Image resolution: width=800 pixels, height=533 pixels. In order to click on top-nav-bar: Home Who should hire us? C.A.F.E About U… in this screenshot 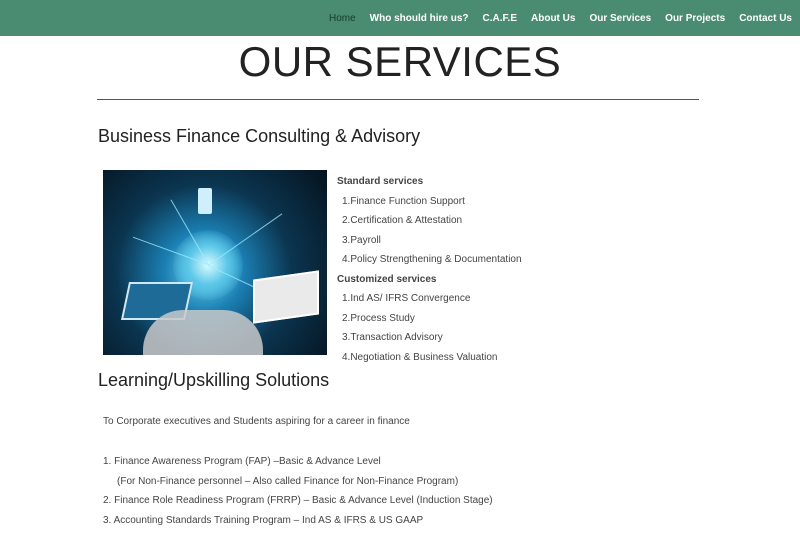, I will do `click(400, 18)`.